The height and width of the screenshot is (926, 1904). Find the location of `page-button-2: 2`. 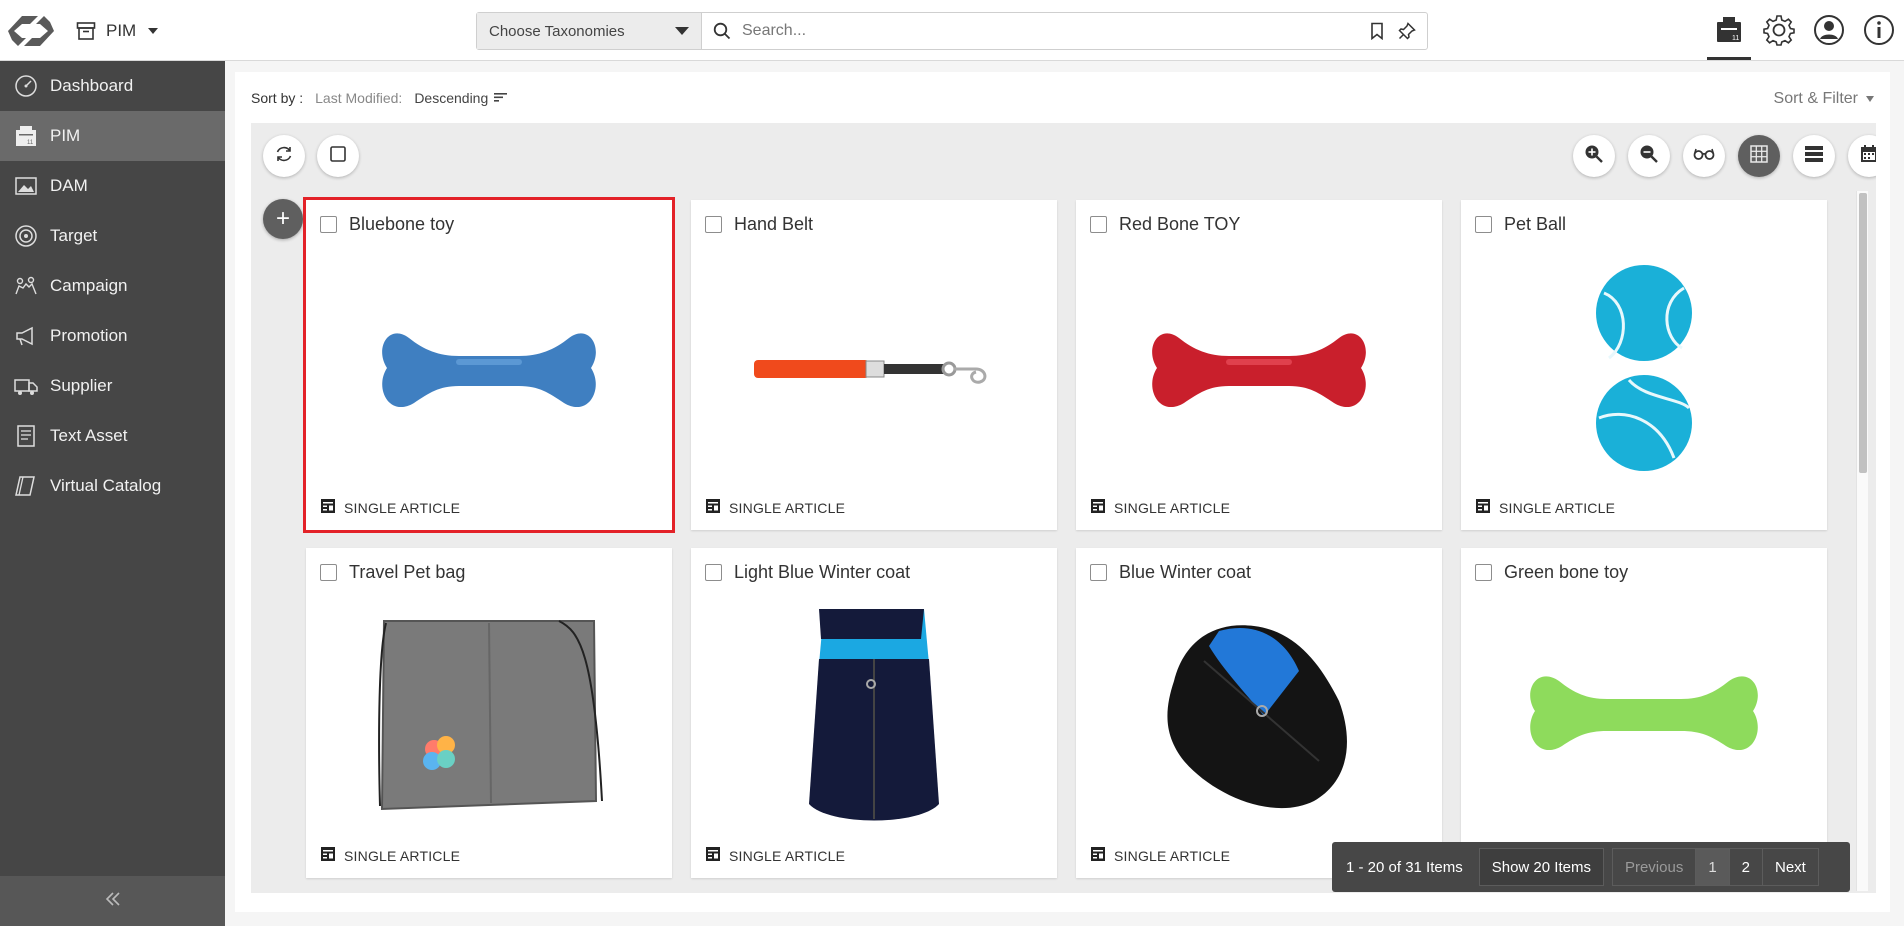

page-button-2: 2 is located at coordinates (1746, 867).